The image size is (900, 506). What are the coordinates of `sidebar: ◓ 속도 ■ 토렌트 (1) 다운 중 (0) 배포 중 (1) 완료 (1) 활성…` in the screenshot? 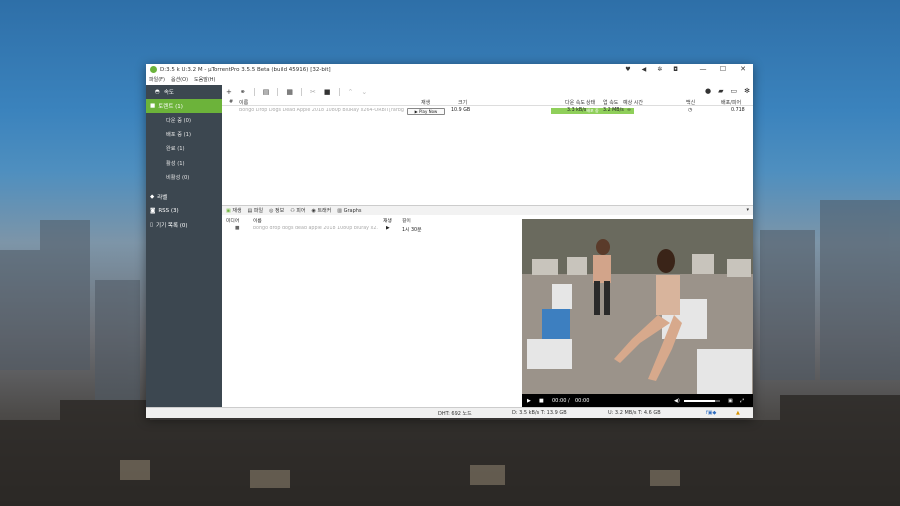 It's located at (184, 246).